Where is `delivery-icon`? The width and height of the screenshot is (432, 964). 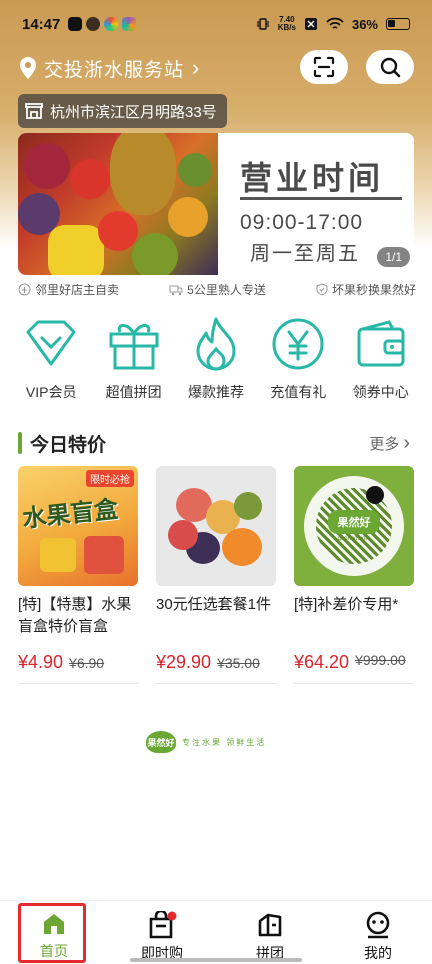
delivery-icon is located at coordinates (176, 290).